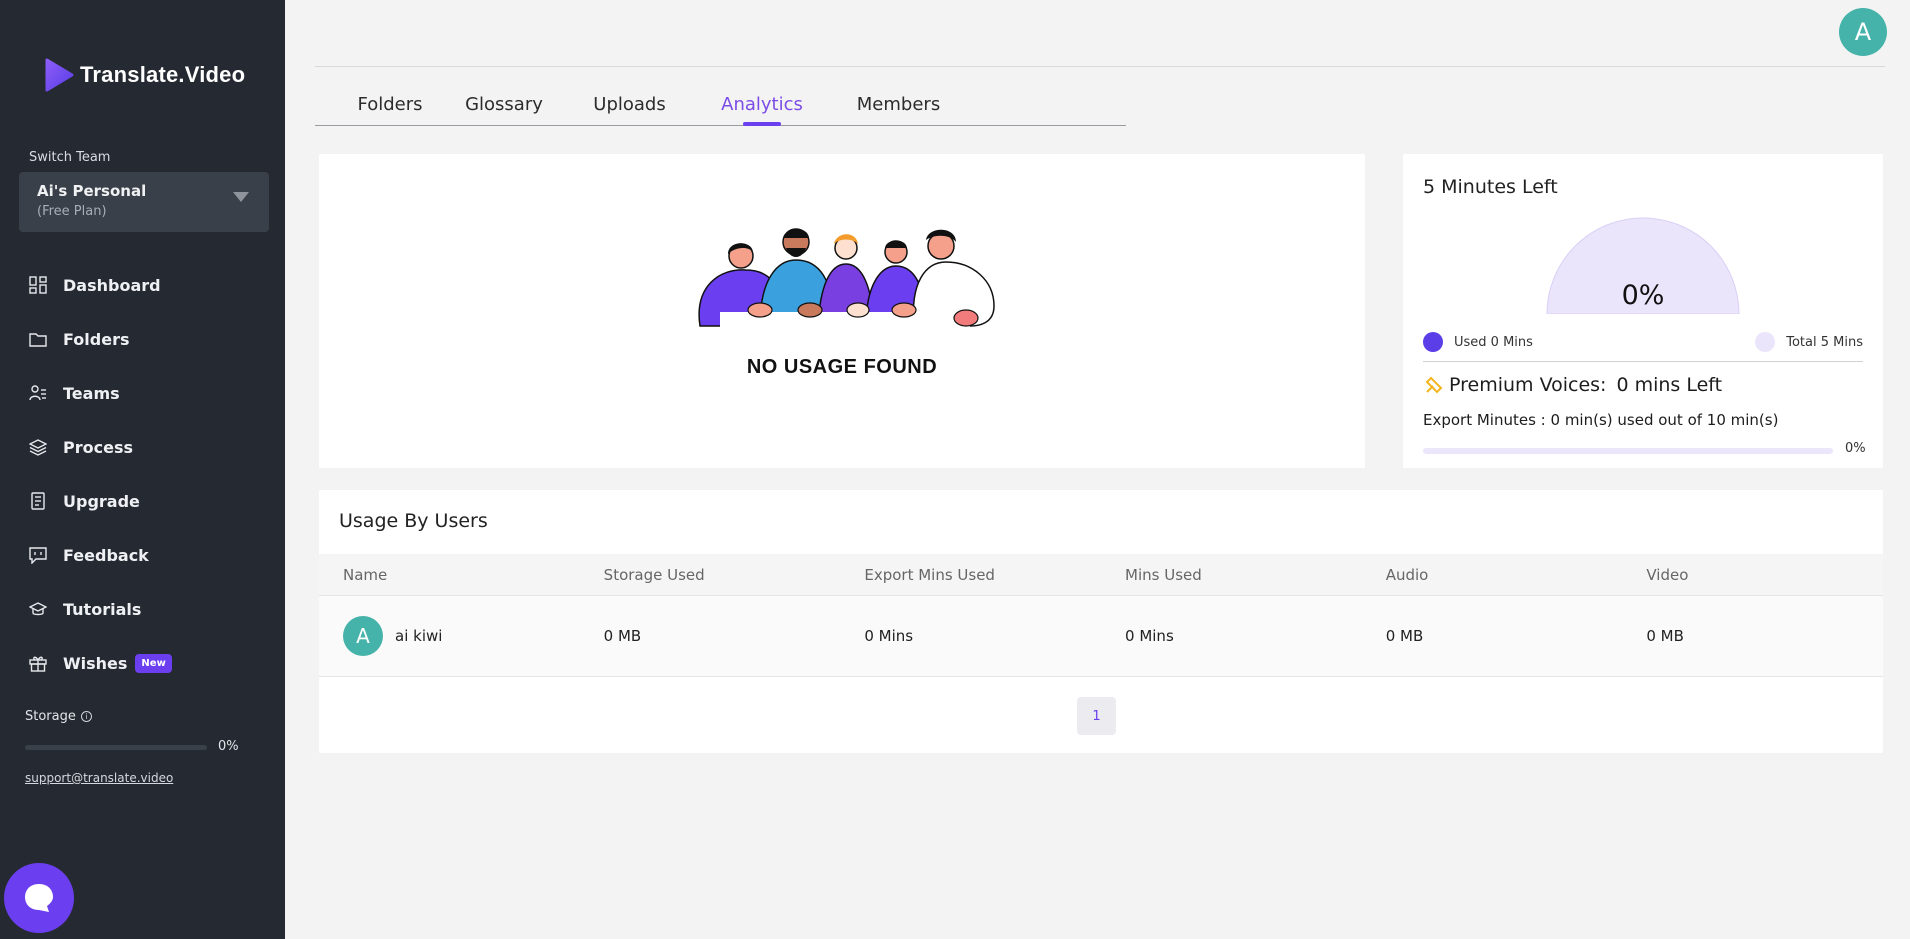 This screenshot has height=939, width=1910. What do you see at coordinates (1404, 636) in the screenshot?
I see `audio-cell: 0 MB` at bounding box center [1404, 636].